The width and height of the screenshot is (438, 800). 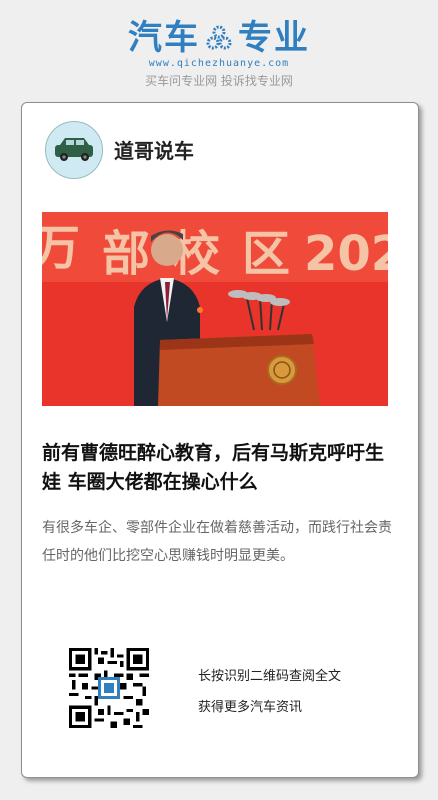 I want to click on car-icon, so click(x=74, y=149).